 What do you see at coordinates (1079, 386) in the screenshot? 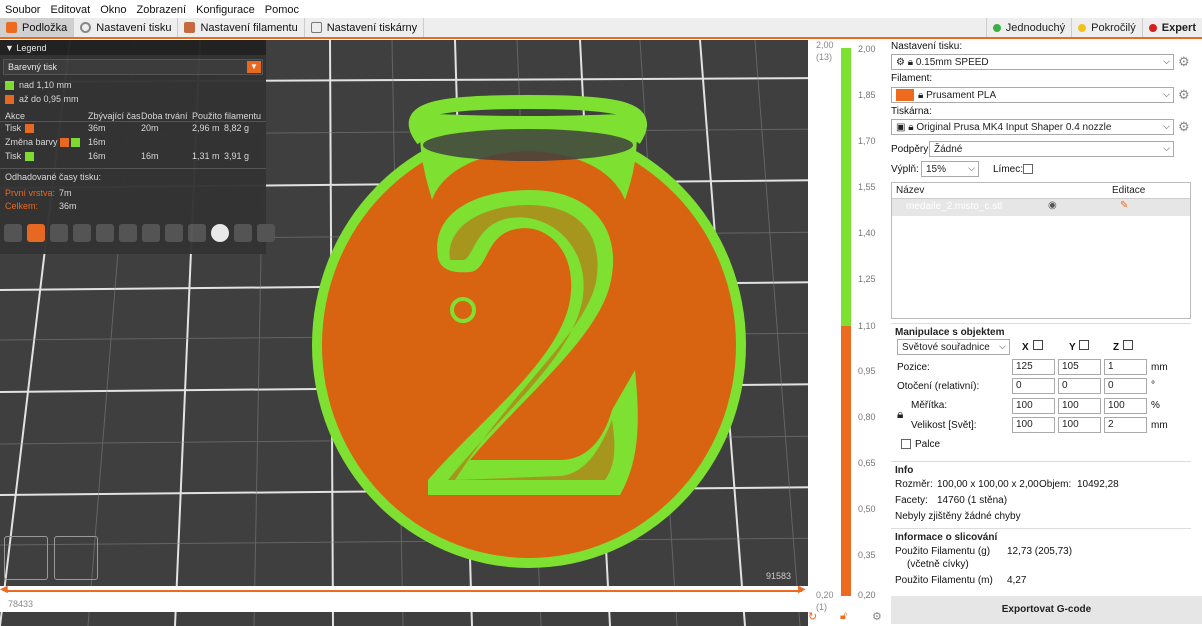
I see `rotation-y-input: 0` at bounding box center [1079, 386].